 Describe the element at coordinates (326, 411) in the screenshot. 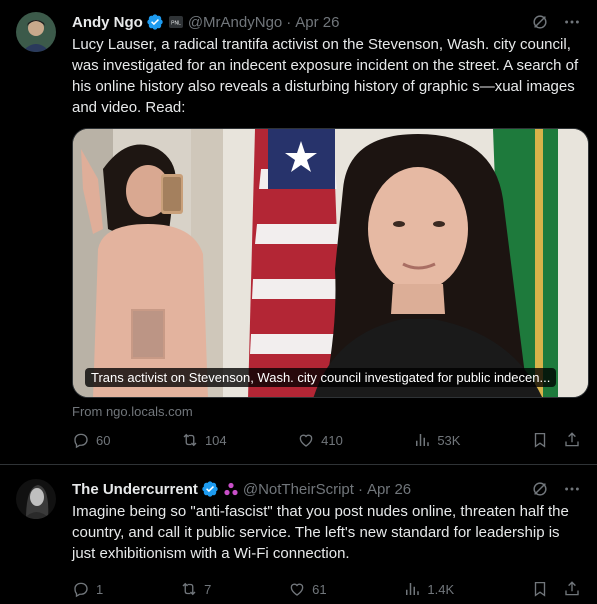

I see `card-source: From ngo.locals.com` at that location.